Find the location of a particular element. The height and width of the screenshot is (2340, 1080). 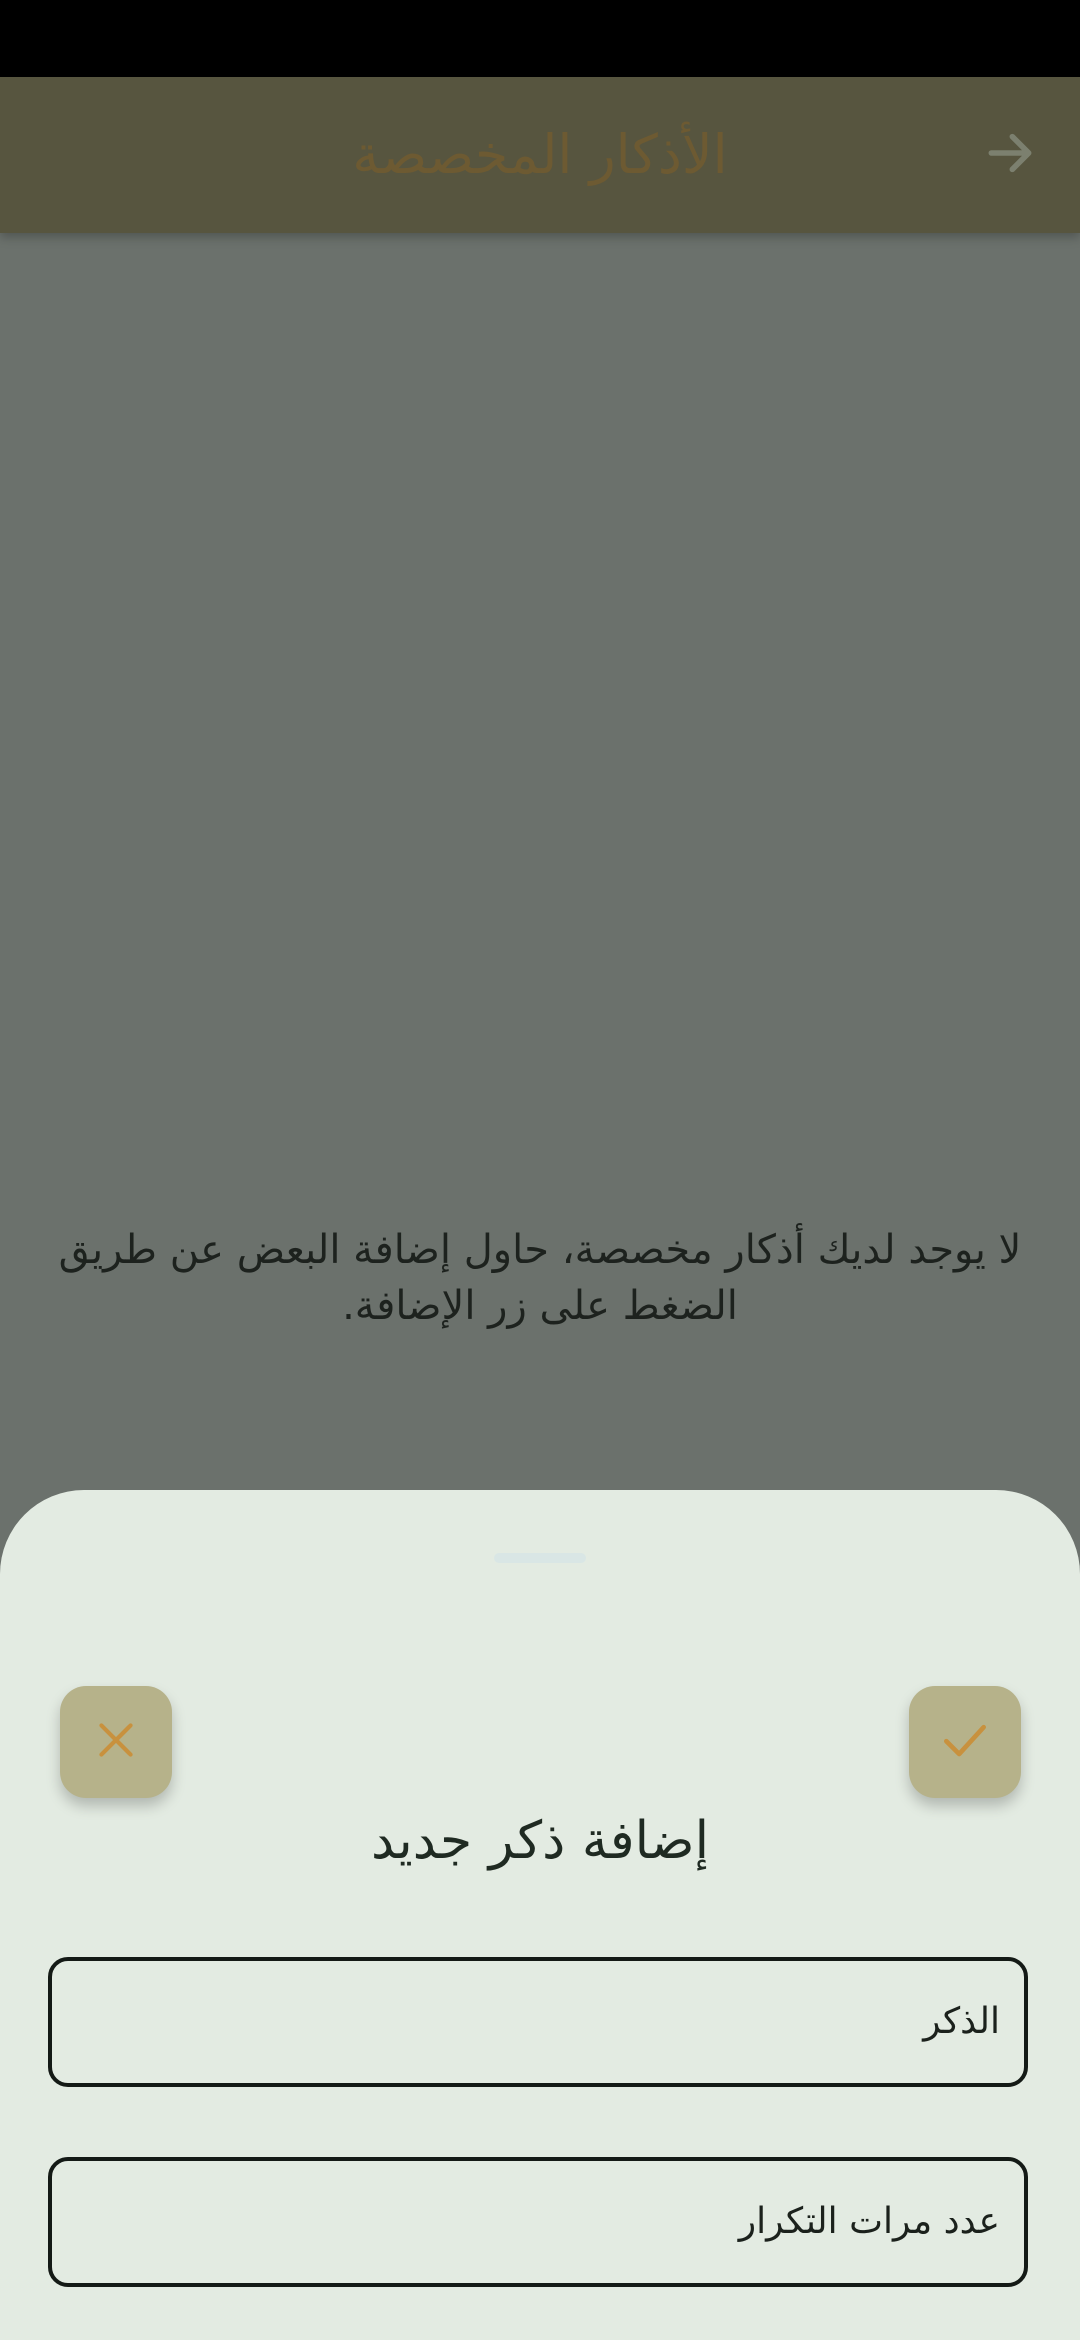

back-button is located at coordinates (1010, 155).